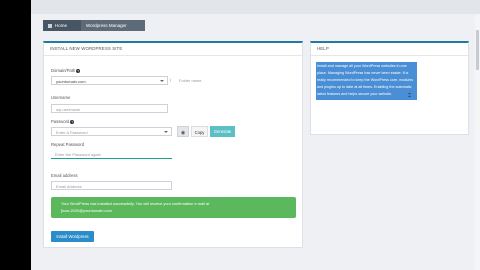 The height and width of the screenshot is (270, 480). Describe the element at coordinates (323, 48) in the screenshot. I see `help-title: HELP` at that location.